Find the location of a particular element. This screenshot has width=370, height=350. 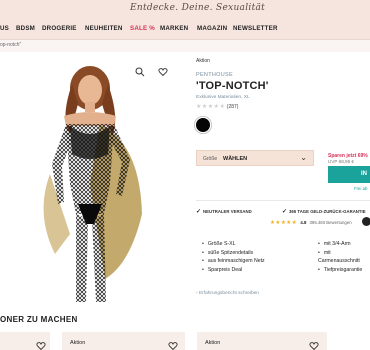

chevron-down-icon: ⌄ is located at coordinates (303, 157).